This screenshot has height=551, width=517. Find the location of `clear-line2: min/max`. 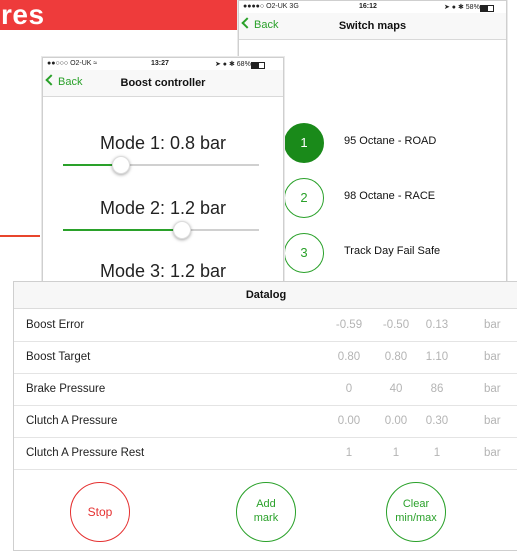

clear-line2: min/max is located at coordinates (416, 518).